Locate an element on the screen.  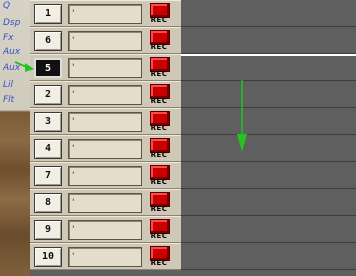
track-row: 7 ' REC is located at coordinates (193, 175).